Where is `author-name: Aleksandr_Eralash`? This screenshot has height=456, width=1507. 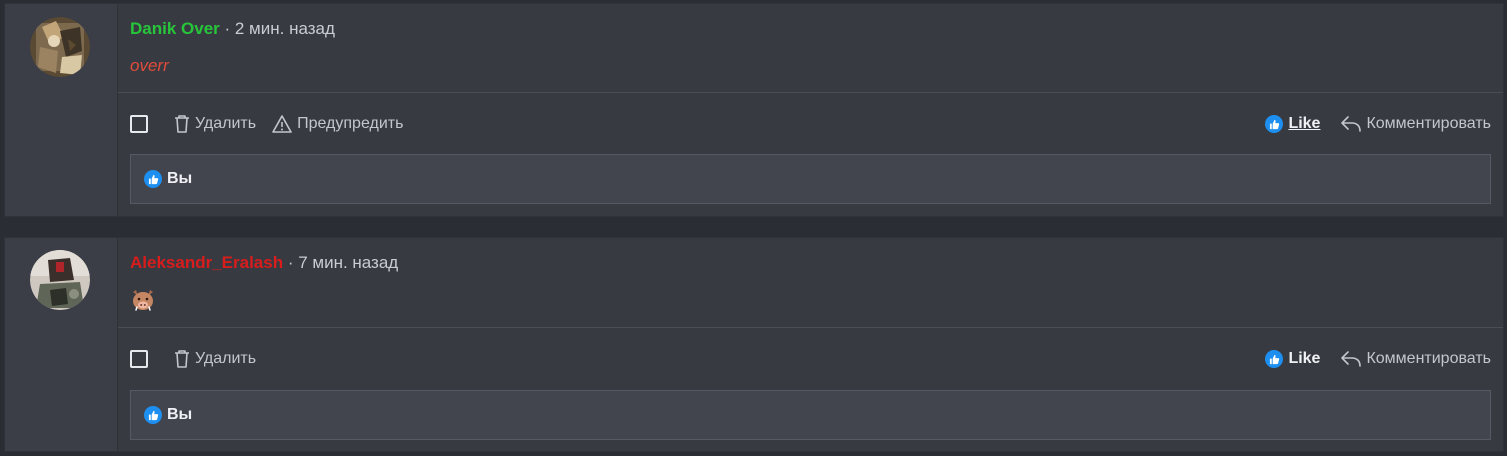
author-name: Aleksandr_Eralash is located at coordinates (206, 262).